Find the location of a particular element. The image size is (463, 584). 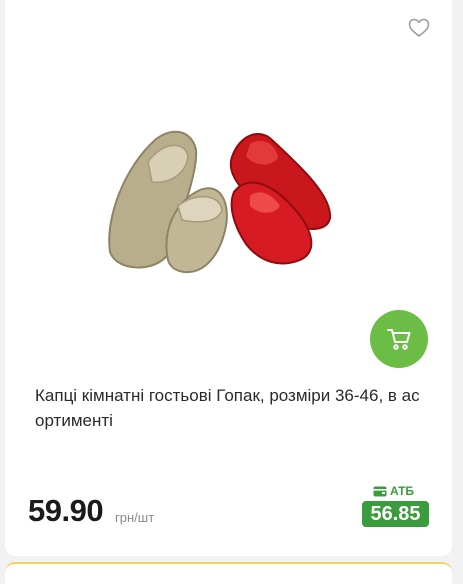

store-price-label: АТБ is located at coordinates (393, 491).